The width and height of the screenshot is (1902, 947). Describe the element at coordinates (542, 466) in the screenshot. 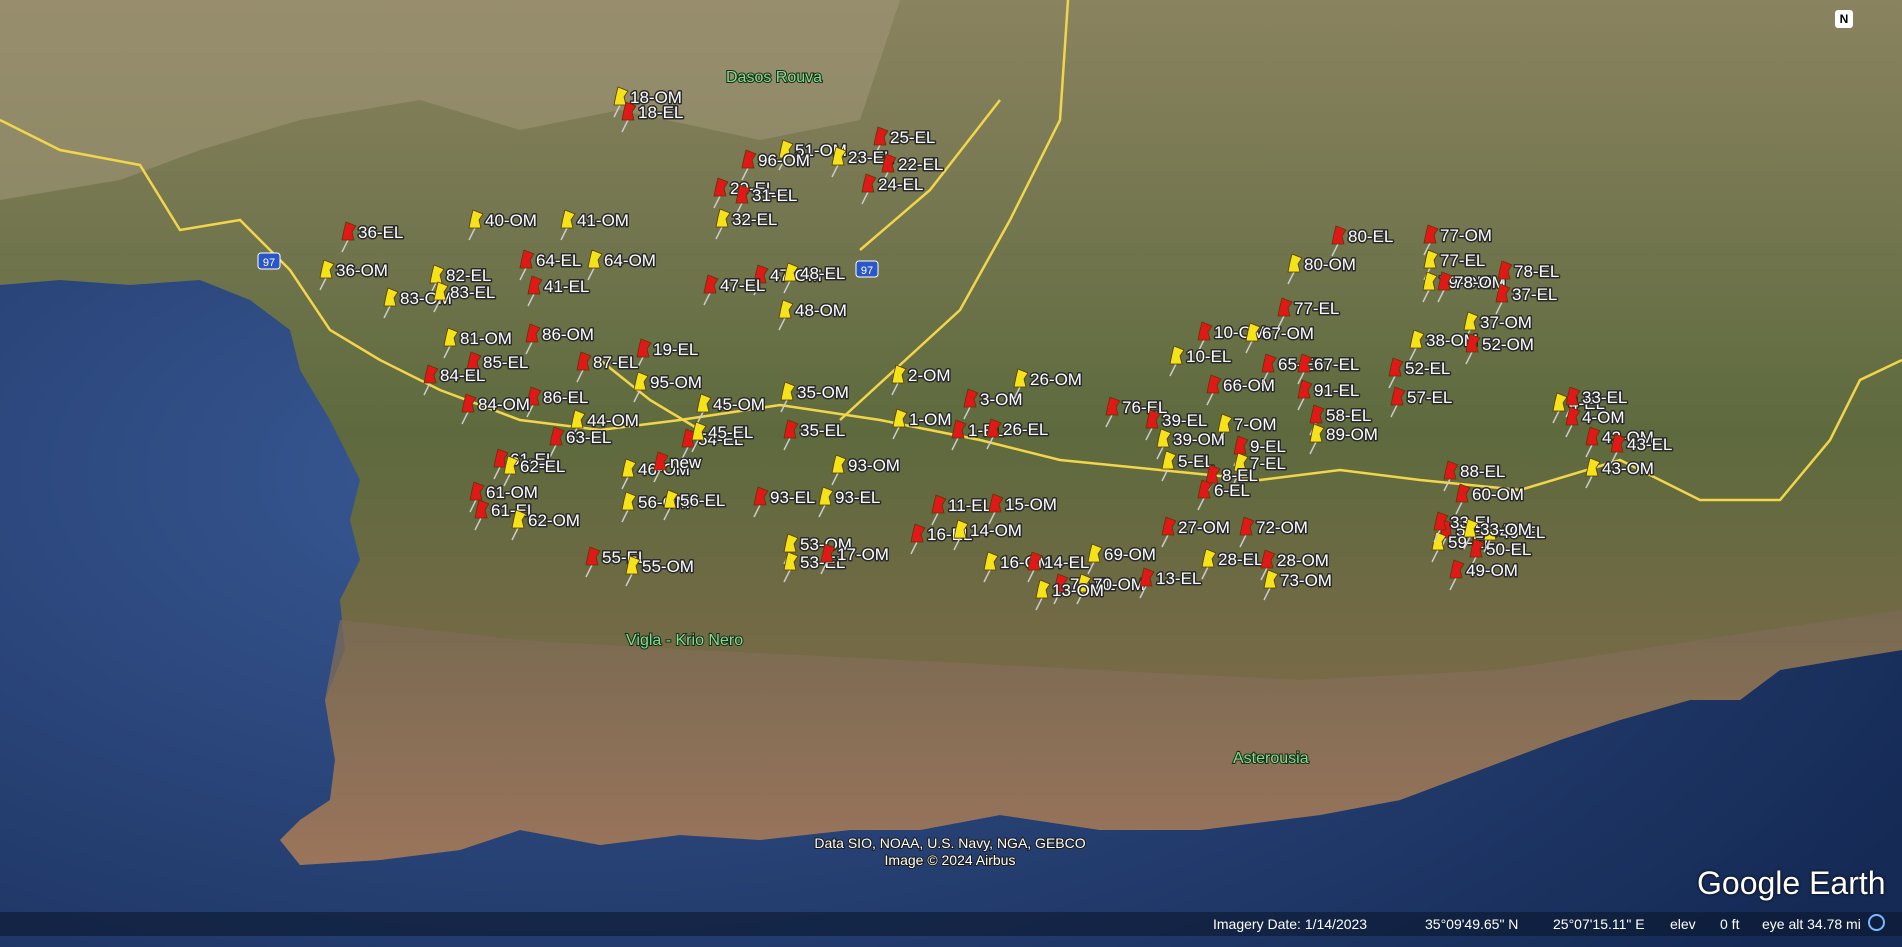

I see `pin-label: 62-EL` at that location.